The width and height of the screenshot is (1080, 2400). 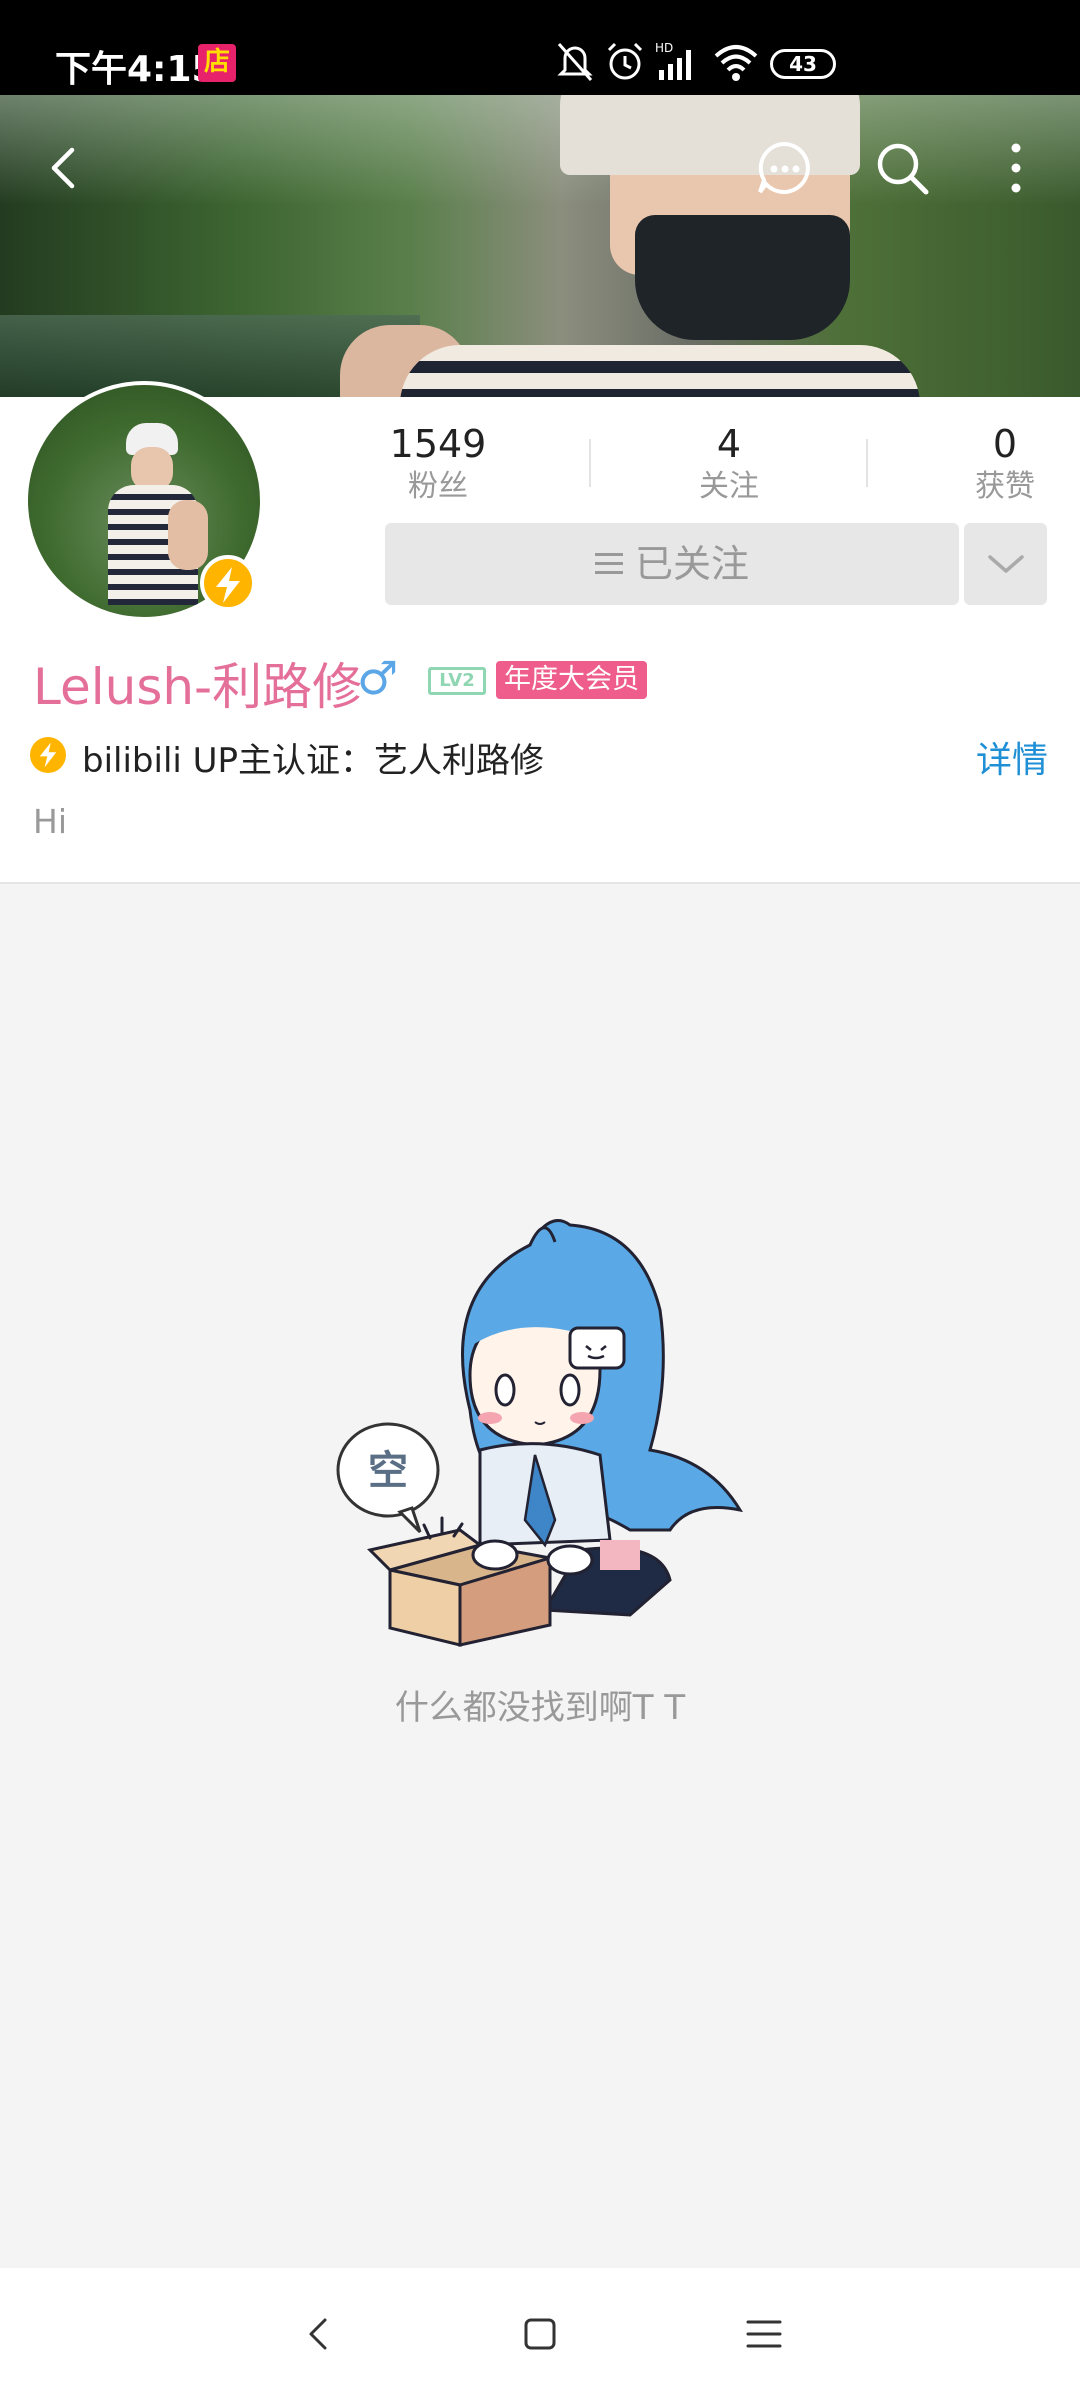 I want to click on followed-button: 已关注, so click(x=672, y=564).